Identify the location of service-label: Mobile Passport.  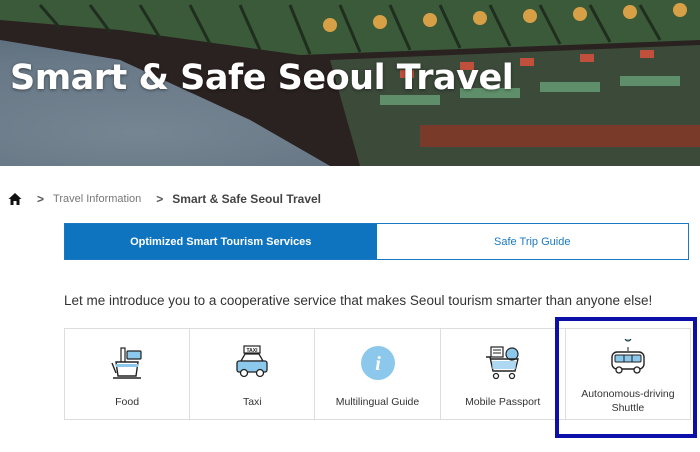
(503, 402).